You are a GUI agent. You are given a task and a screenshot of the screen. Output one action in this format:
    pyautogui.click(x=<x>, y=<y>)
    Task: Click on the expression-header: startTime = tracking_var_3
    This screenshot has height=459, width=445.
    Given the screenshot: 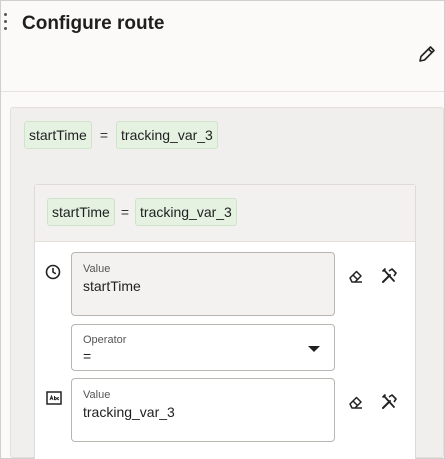 What is the action you would take?
    pyautogui.click(x=225, y=213)
    